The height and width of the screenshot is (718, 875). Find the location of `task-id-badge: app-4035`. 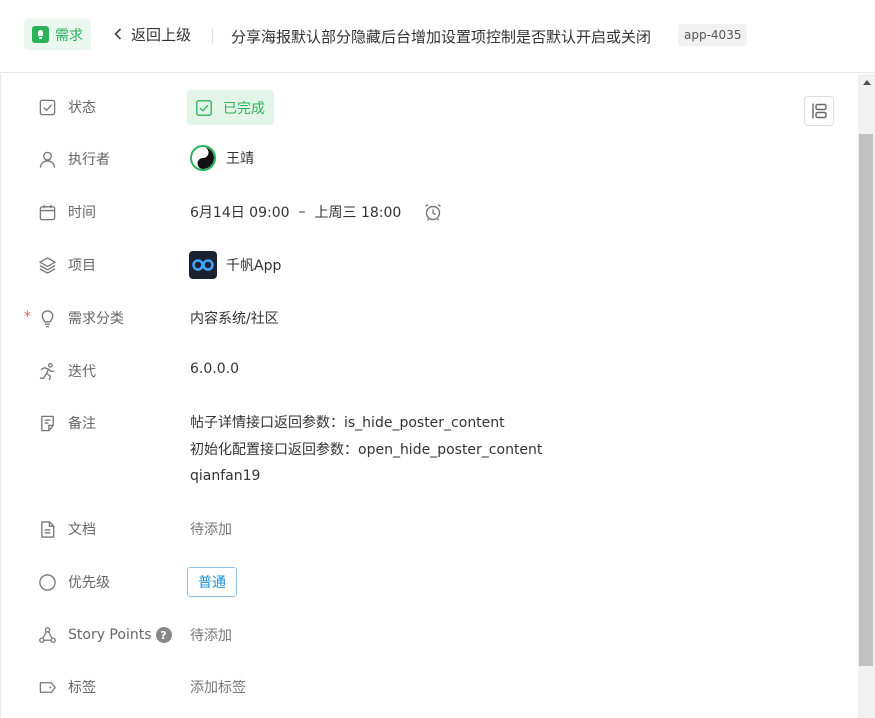

task-id-badge: app-4035 is located at coordinates (713, 35).